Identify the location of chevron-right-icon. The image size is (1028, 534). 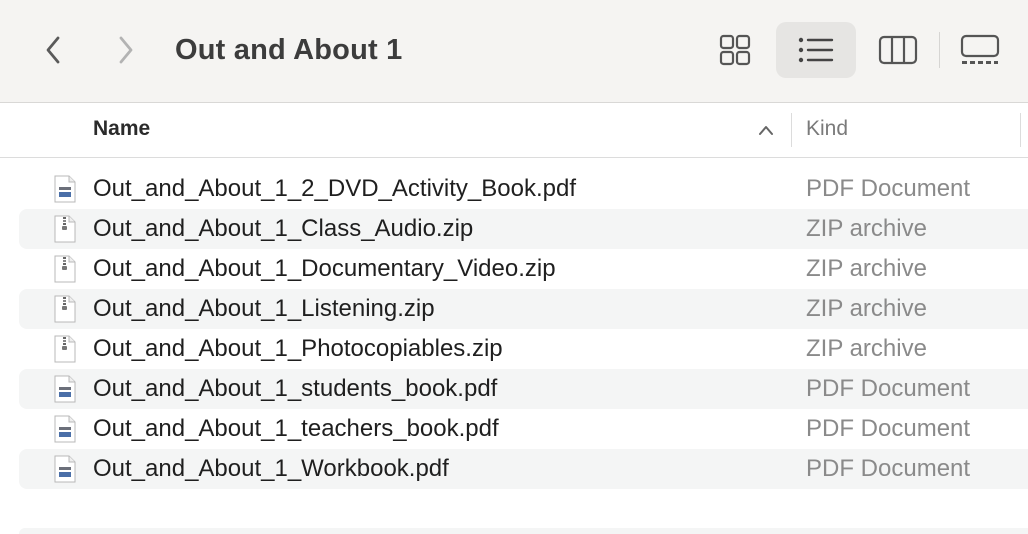
(126, 50).